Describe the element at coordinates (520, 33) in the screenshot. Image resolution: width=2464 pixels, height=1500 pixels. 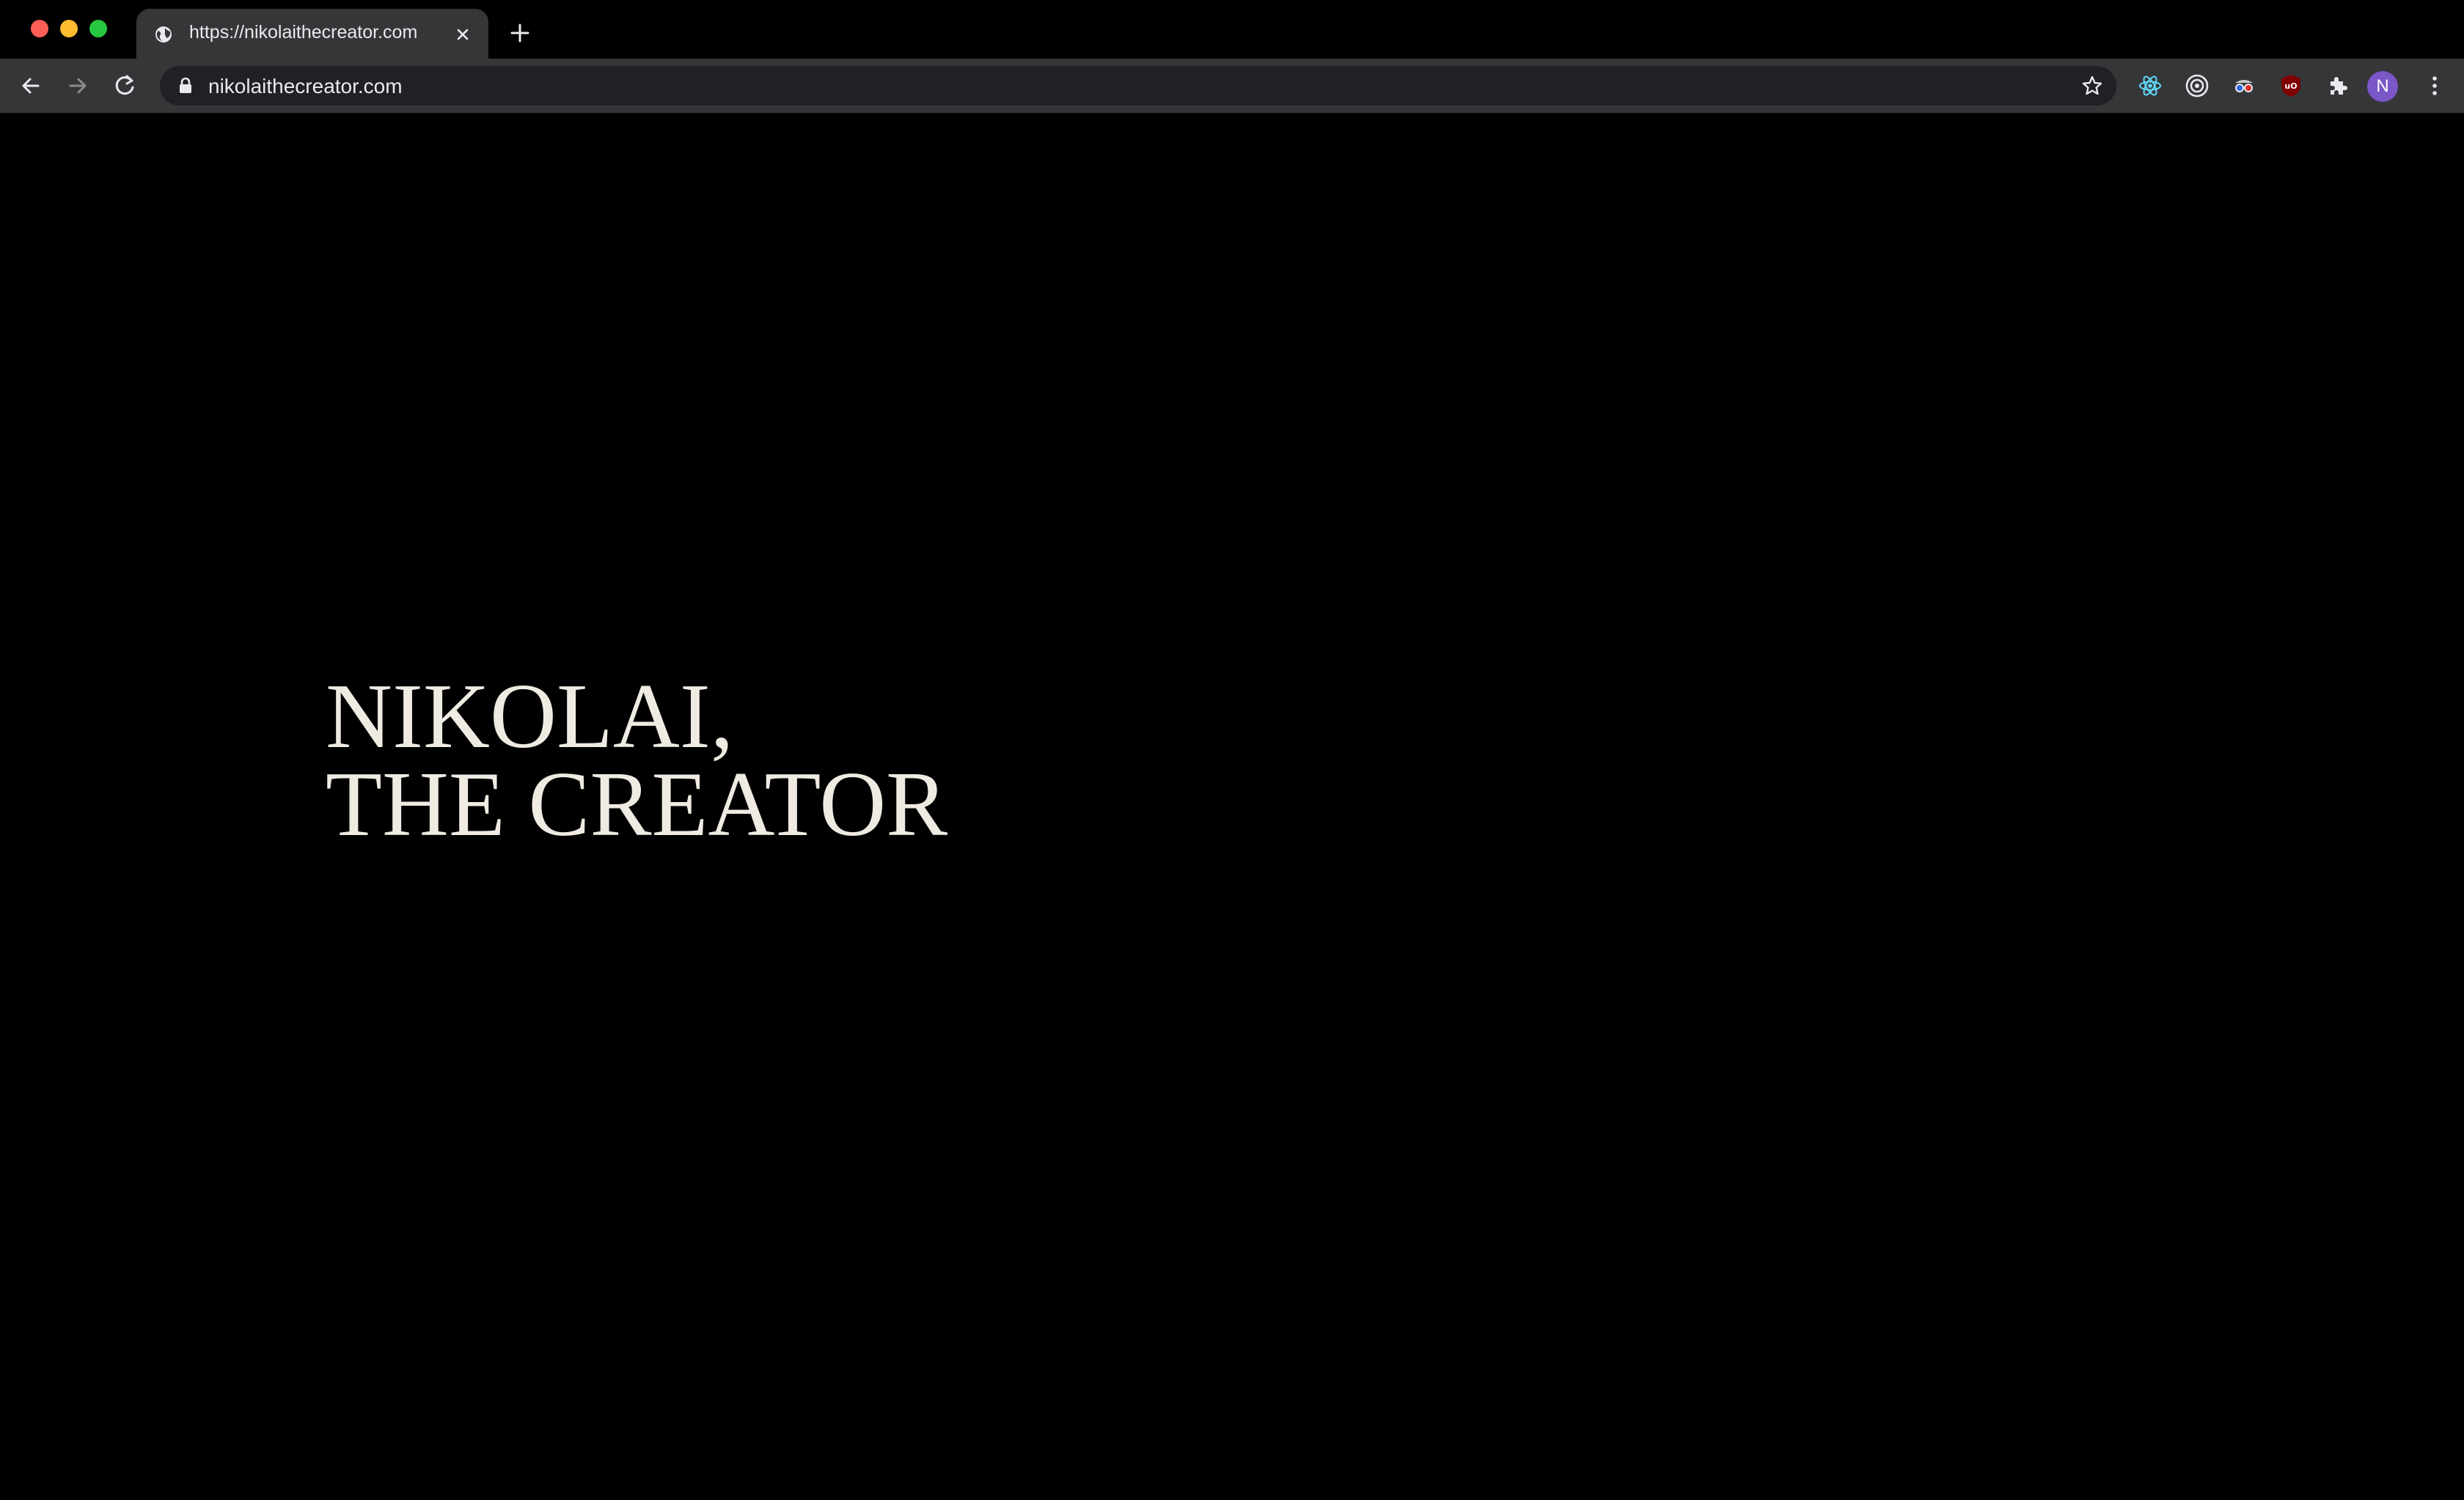
I see `new-tab-icon` at that location.